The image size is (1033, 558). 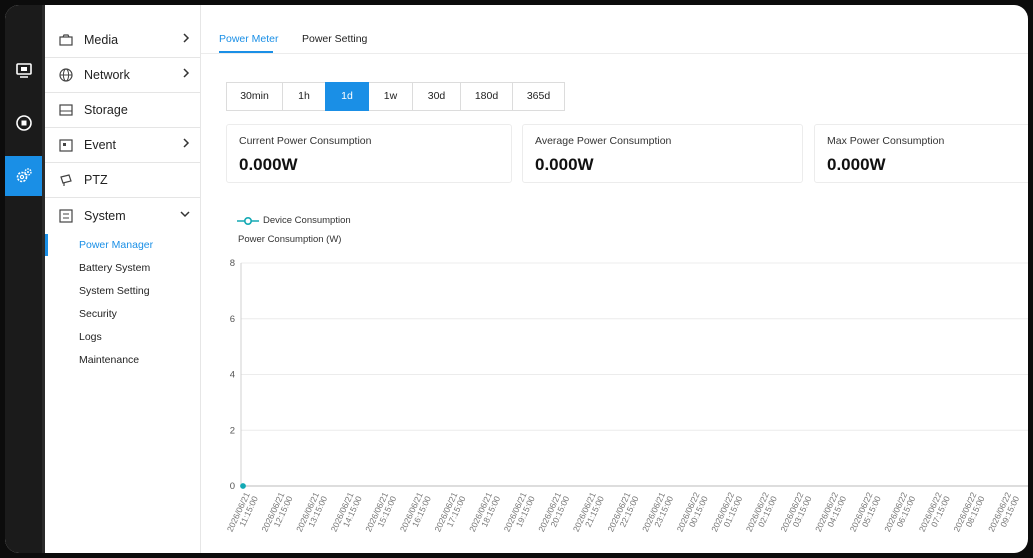 I want to click on card-label: Average Power Consumption, so click(x=603, y=141).